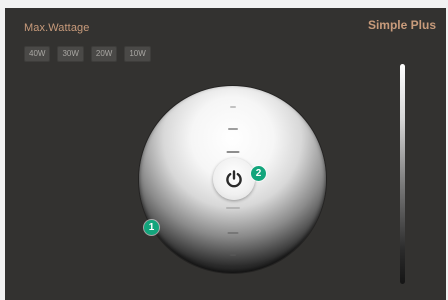  Describe the element at coordinates (57, 28) in the screenshot. I see `max-wattage-label: Max.Wattage` at that location.